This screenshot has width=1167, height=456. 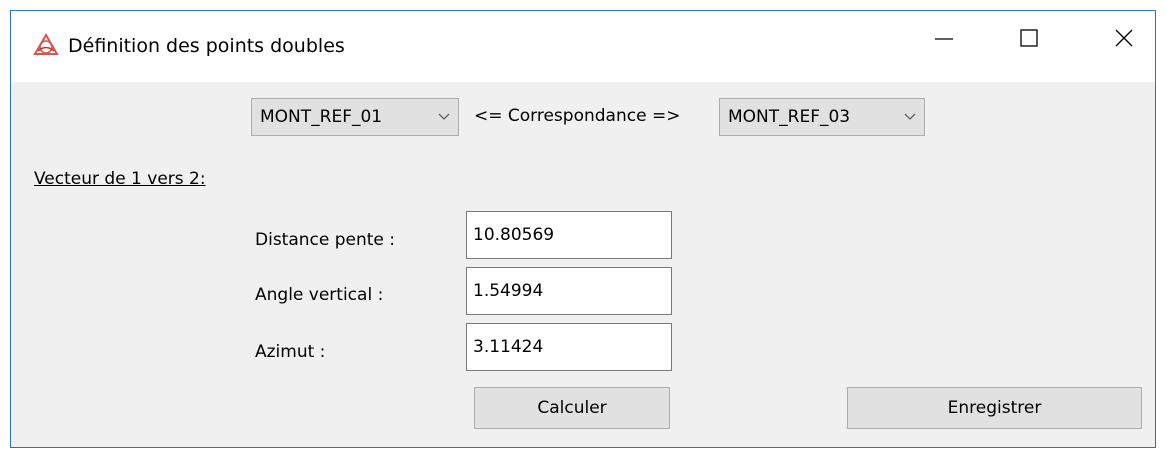 I want to click on vector-section-label: Vecteur de 1 vers 2:, so click(x=120, y=179).